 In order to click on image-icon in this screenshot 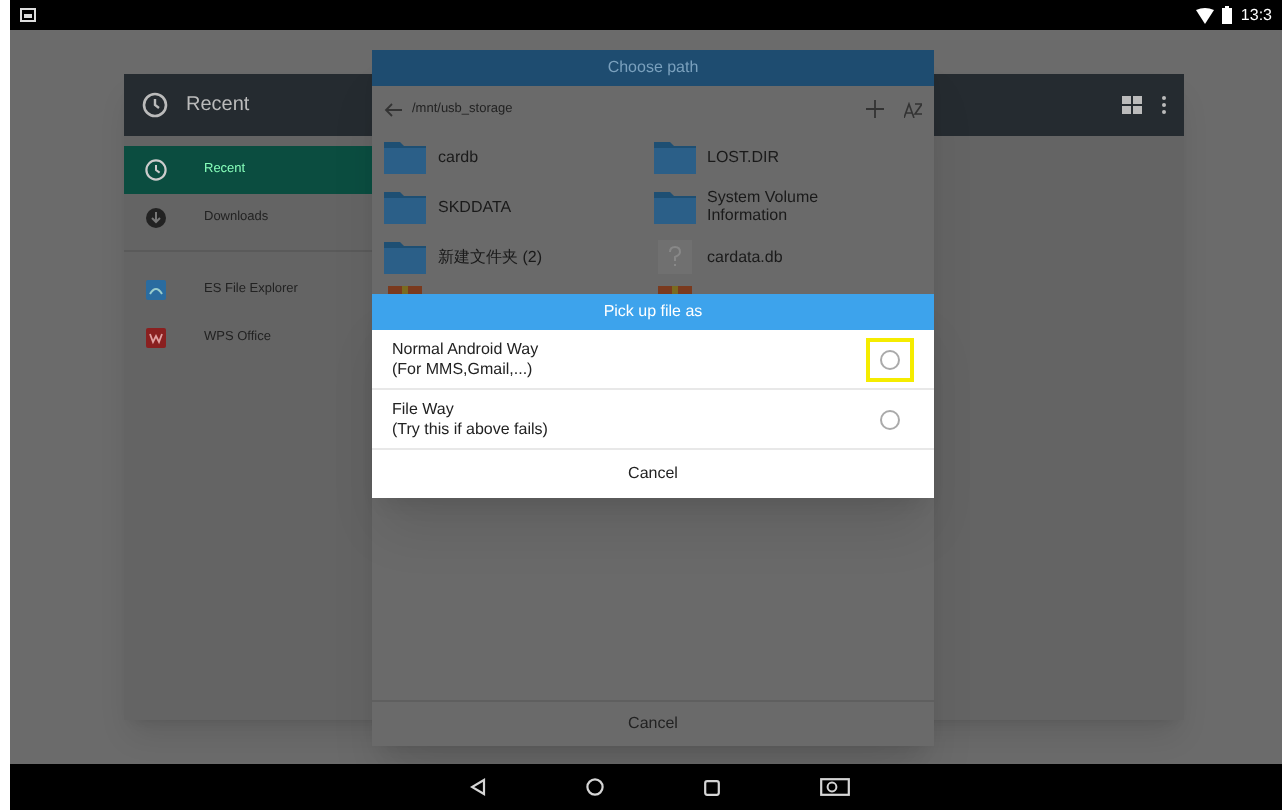, I will do `click(28, 15)`.